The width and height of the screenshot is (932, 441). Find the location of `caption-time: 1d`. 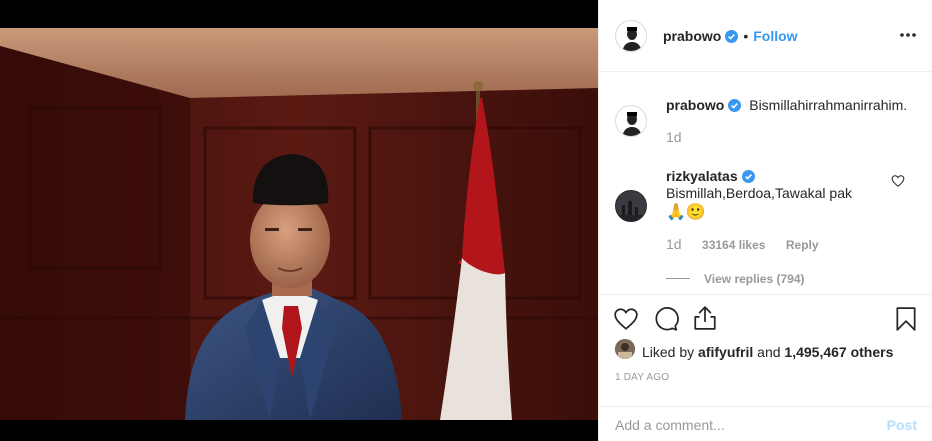

caption-time: 1d is located at coordinates (674, 137).